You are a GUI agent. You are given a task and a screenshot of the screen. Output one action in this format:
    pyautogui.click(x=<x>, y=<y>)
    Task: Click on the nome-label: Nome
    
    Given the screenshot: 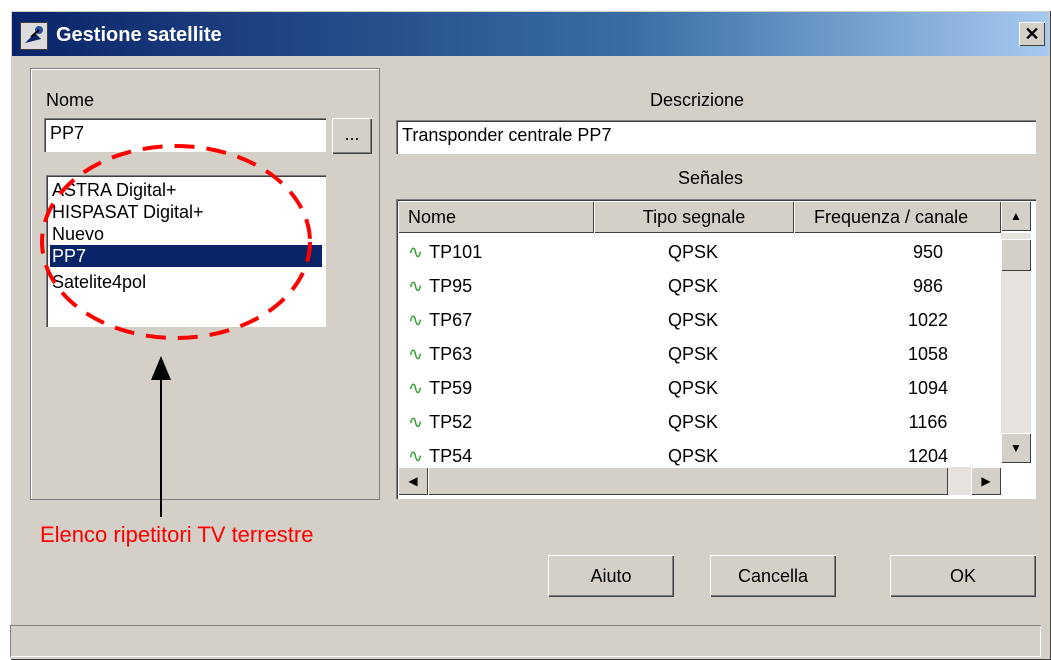 What is the action you would take?
    pyautogui.click(x=70, y=100)
    